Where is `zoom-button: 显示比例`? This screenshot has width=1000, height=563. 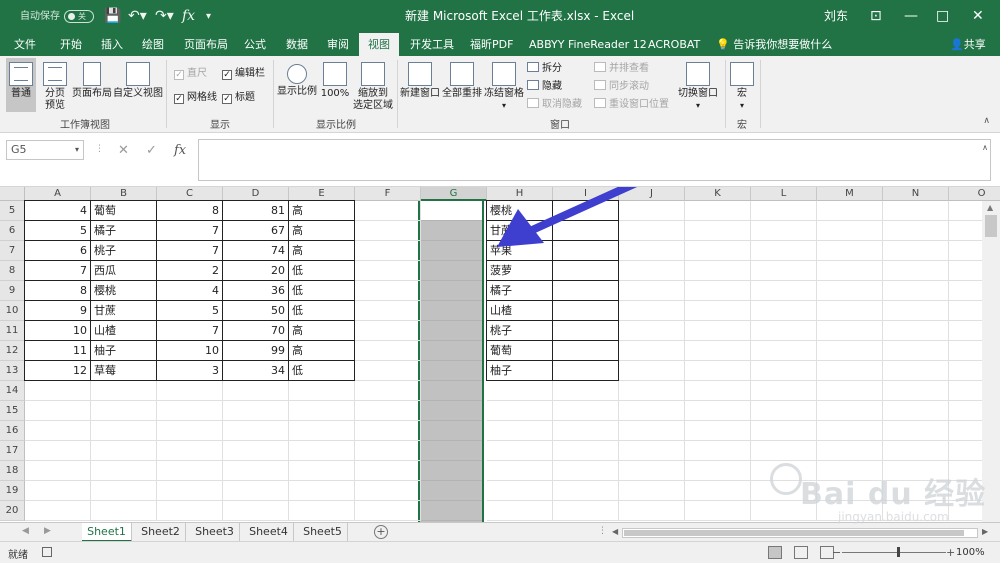 zoom-button: 显示比例 is located at coordinates (297, 85).